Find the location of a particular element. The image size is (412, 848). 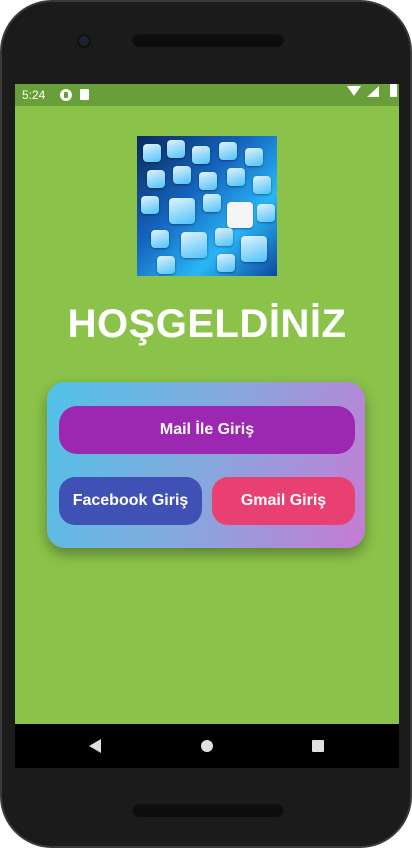

signal-icon is located at coordinates (373, 91).